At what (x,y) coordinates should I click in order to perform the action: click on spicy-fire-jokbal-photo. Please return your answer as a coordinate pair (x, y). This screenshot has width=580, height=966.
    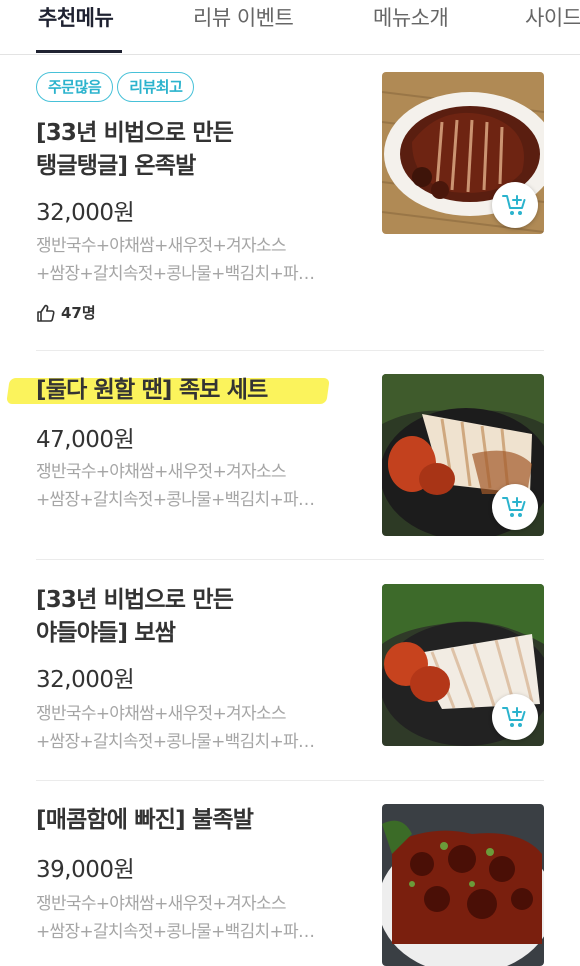
    Looking at the image, I should click on (463, 885).